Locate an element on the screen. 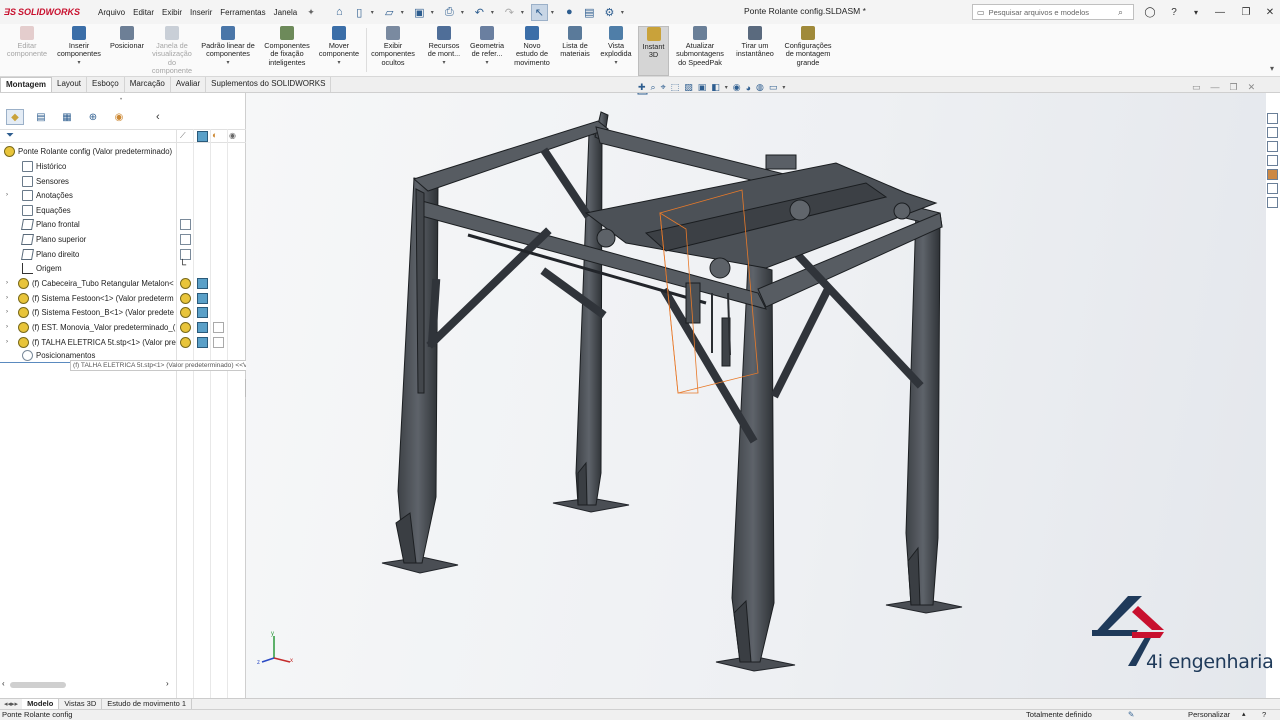  view-orientation-icon: ▣ is located at coordinates (702, 87).